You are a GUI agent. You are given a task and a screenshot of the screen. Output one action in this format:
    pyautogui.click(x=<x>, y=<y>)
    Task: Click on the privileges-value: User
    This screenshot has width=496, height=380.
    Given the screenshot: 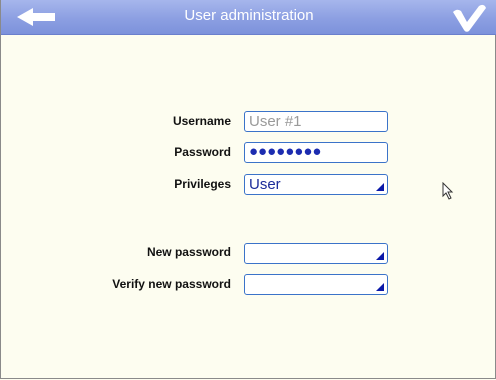 What is the action you would take?
    pyautogui.click(x=265, y=184)
    